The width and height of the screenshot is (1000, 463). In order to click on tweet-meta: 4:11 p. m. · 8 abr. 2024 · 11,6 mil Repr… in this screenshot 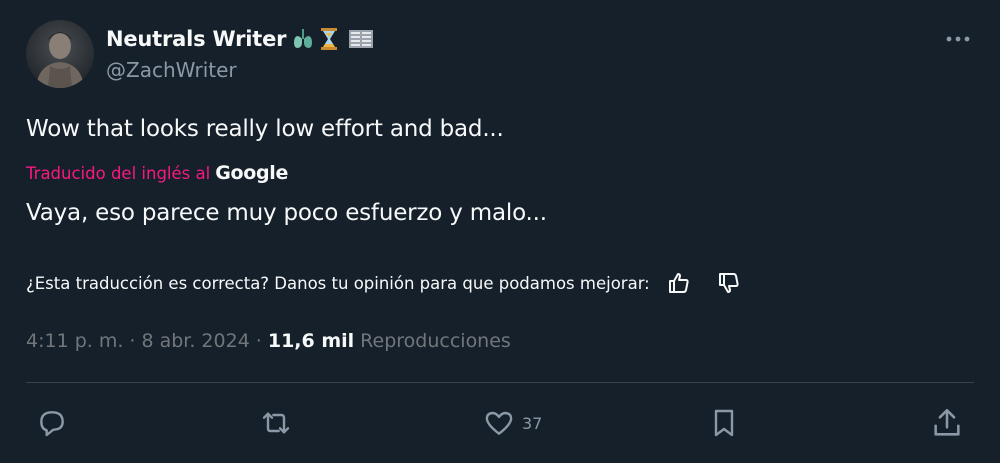, I will do `click(268, 341)`.